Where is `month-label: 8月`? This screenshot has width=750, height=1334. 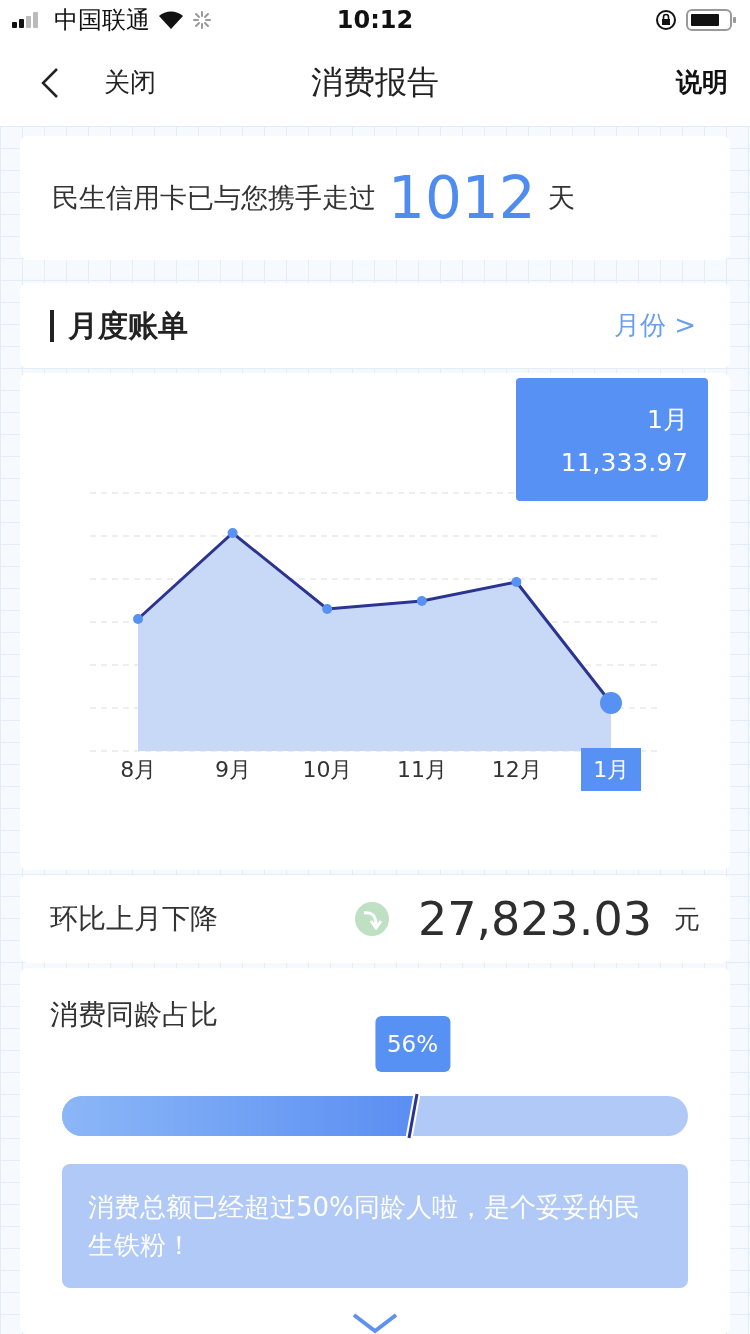 month-label: 8月 is located at coordinates (138, 769).